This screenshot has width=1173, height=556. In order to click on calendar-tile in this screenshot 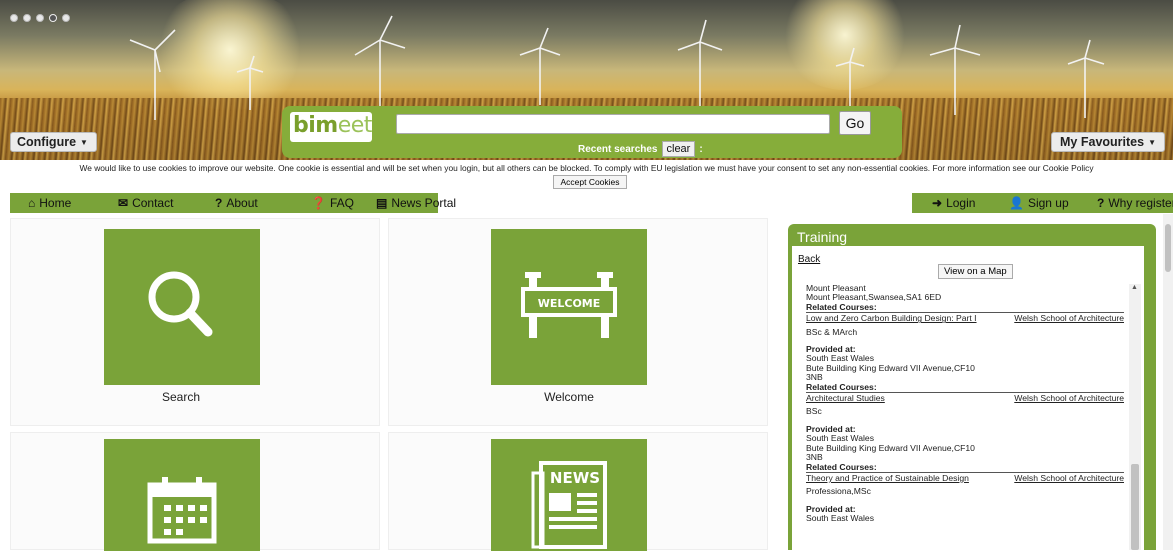, I will do `click(182, 495)`.